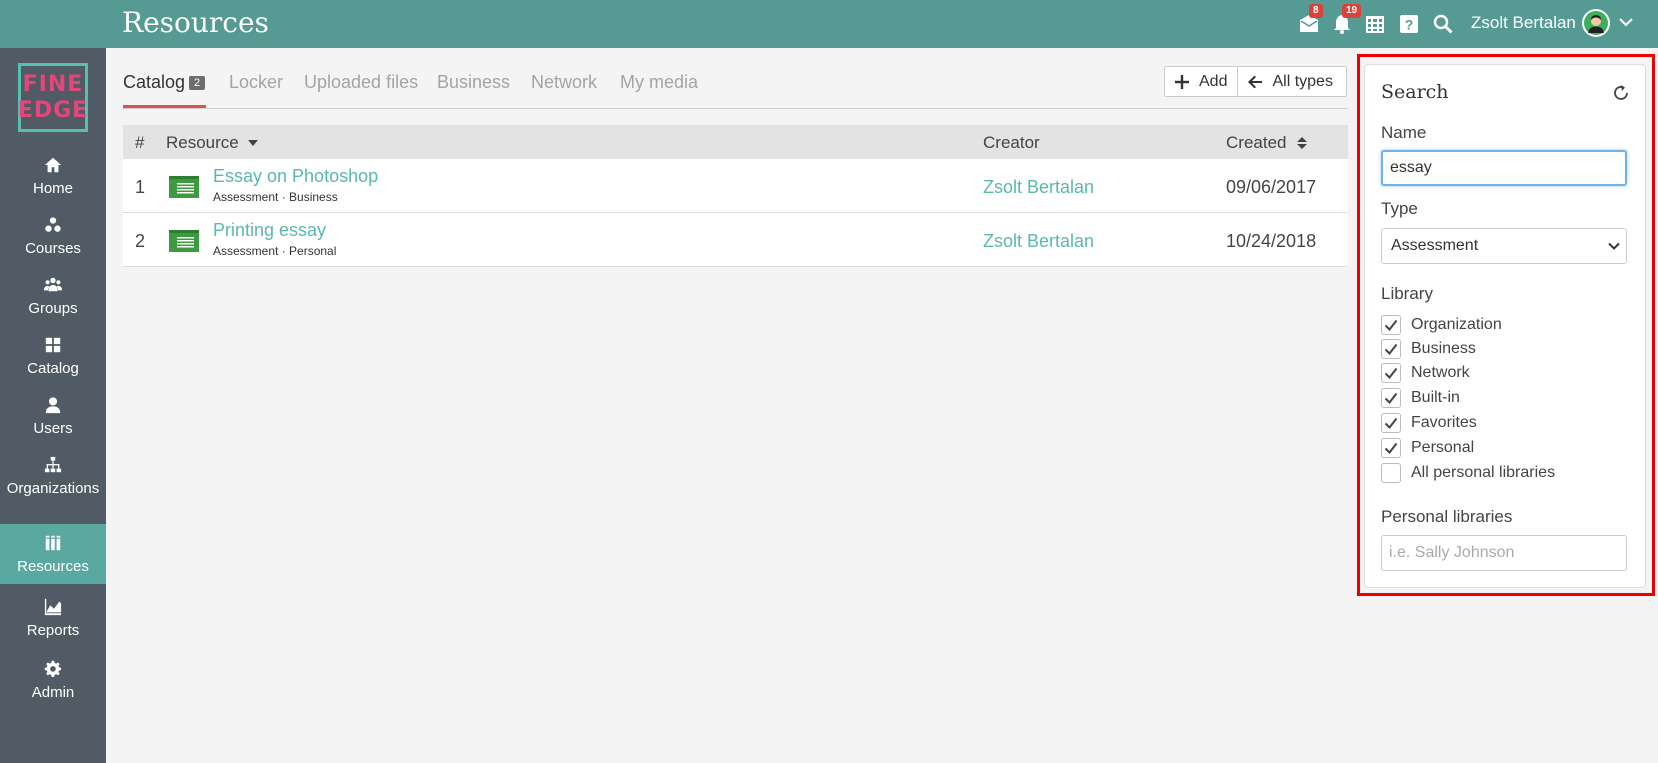 The image size is (1658, 763). I want to click on col-resource-label: Resource, so click(202, 142).